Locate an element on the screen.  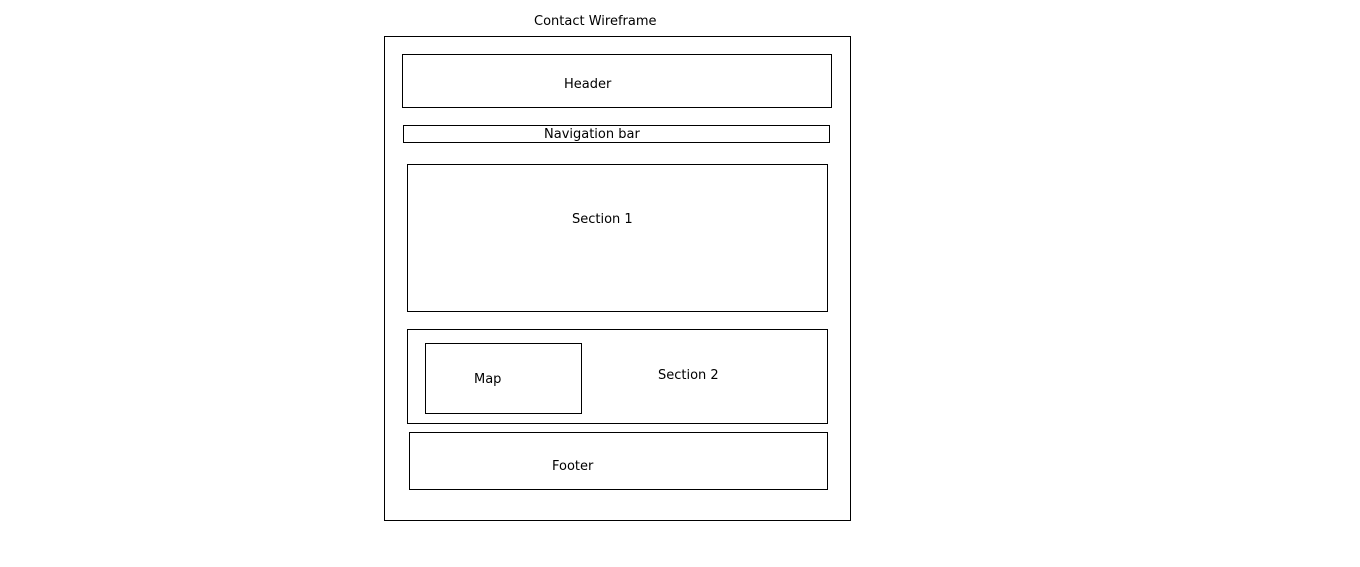
map-block: Map is located at coordinates (503, 378).